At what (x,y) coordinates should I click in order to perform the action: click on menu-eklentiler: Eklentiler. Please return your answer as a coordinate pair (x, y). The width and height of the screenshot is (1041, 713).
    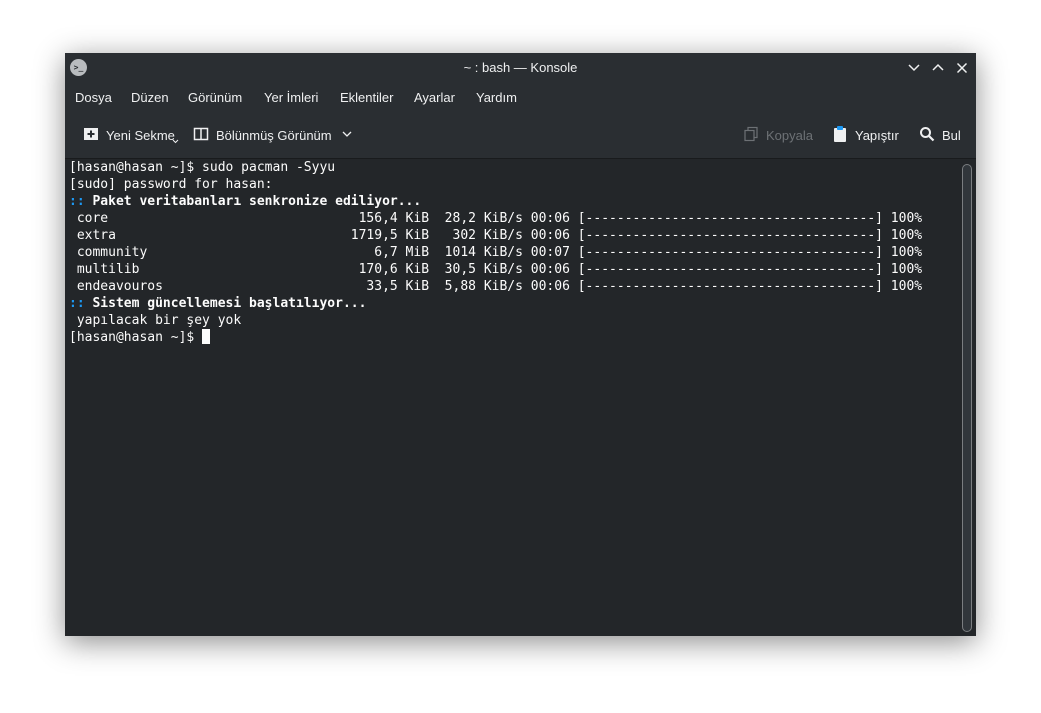
    Looking at the image, I should click on (366, 97).